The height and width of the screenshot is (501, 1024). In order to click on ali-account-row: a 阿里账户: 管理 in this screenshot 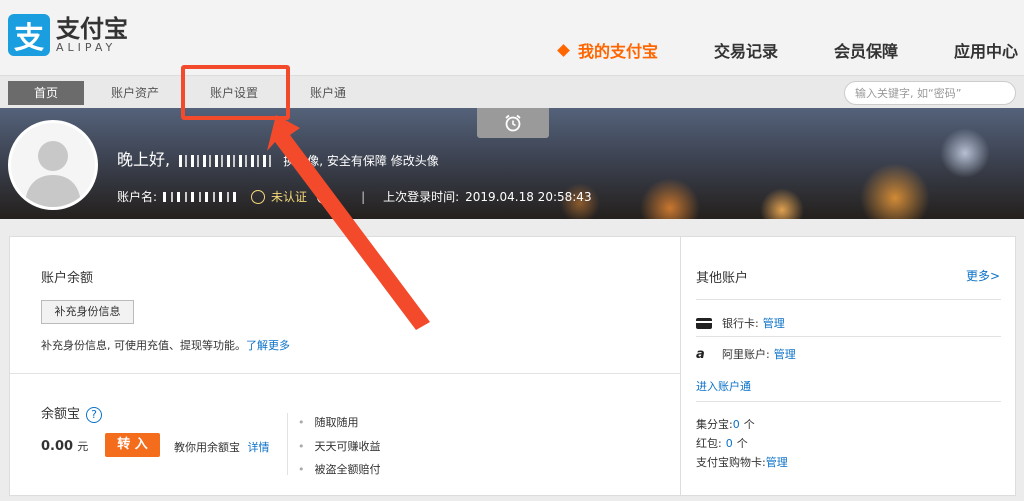, I will do `click(746, 354)`.